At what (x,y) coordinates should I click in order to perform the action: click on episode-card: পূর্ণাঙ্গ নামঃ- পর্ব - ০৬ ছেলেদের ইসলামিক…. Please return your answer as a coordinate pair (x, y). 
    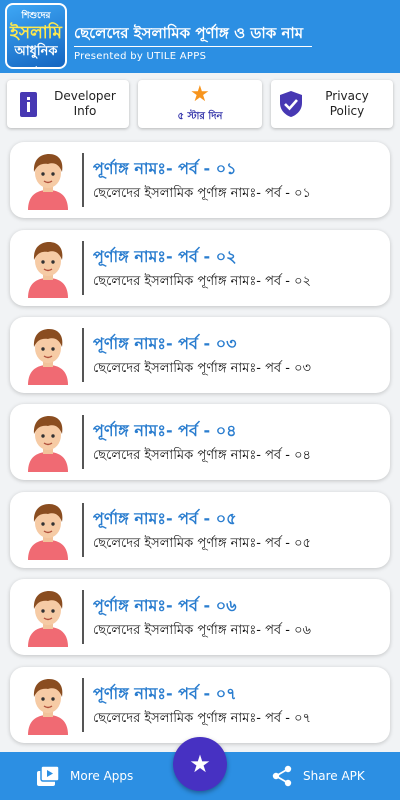
    Looking at the image, I should click on (200, 617).